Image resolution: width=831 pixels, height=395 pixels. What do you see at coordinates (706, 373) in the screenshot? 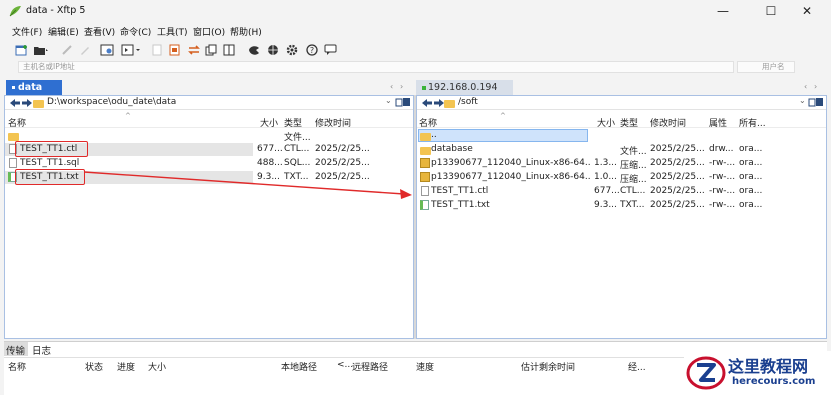
I see `watermark-z-icon` at bounding box center [706, 373].